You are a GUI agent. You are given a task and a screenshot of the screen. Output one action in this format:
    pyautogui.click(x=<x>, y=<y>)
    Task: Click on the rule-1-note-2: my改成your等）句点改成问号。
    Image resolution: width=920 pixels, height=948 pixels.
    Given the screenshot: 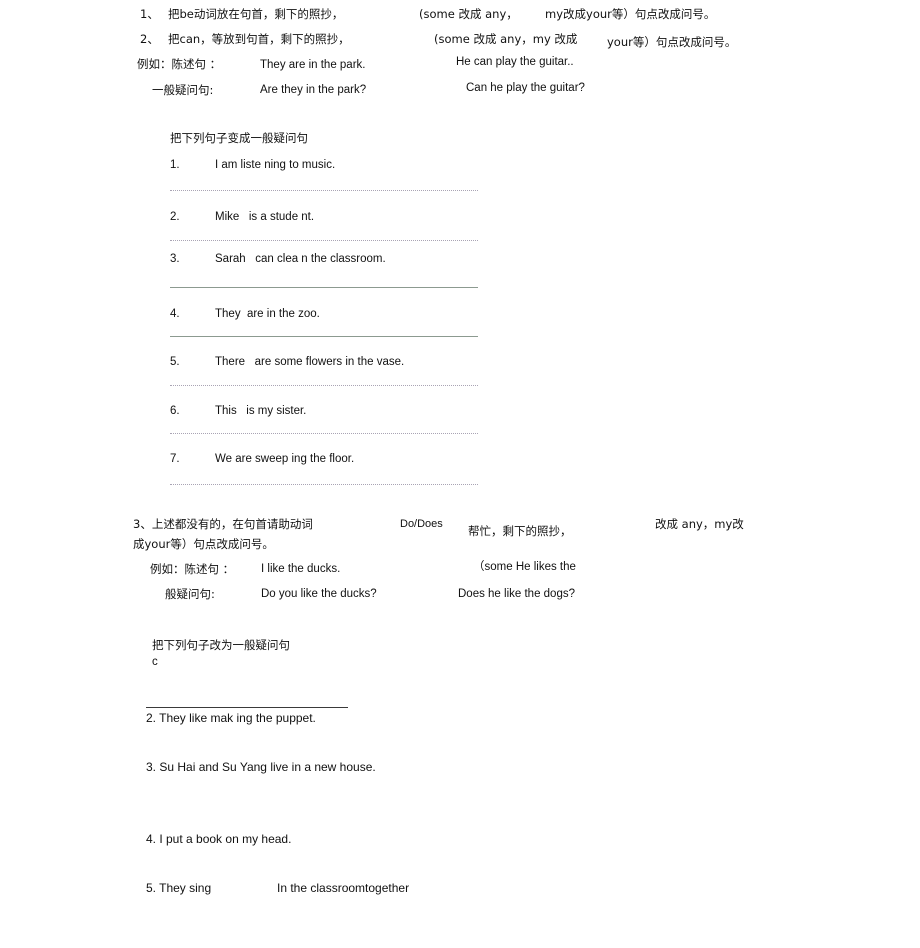 What is the action you would take?
    pyautogui.click(x=630, y=14)
    